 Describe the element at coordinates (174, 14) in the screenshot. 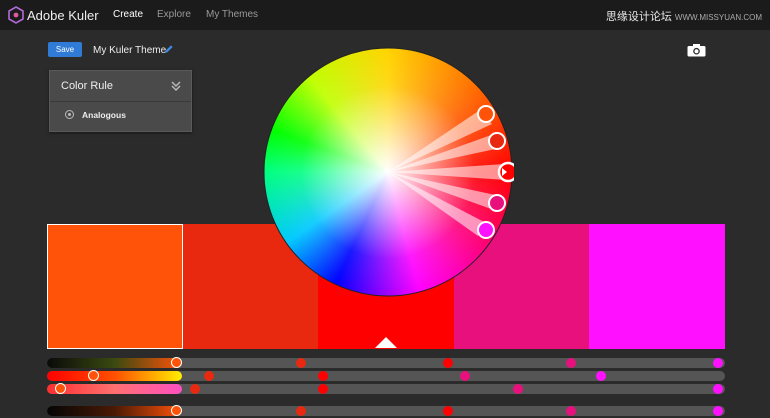

I see `nav-explore: Explore` at that location.